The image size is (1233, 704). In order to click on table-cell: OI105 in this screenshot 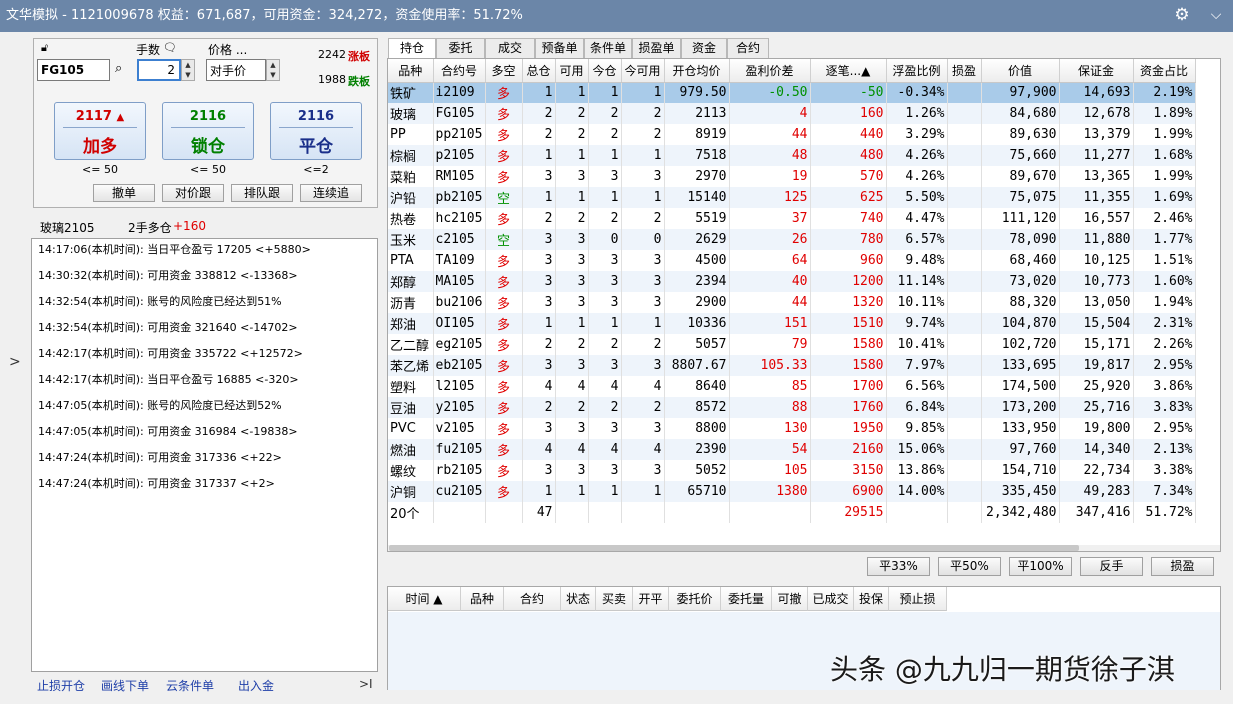, I will do `click(459, 323)`.